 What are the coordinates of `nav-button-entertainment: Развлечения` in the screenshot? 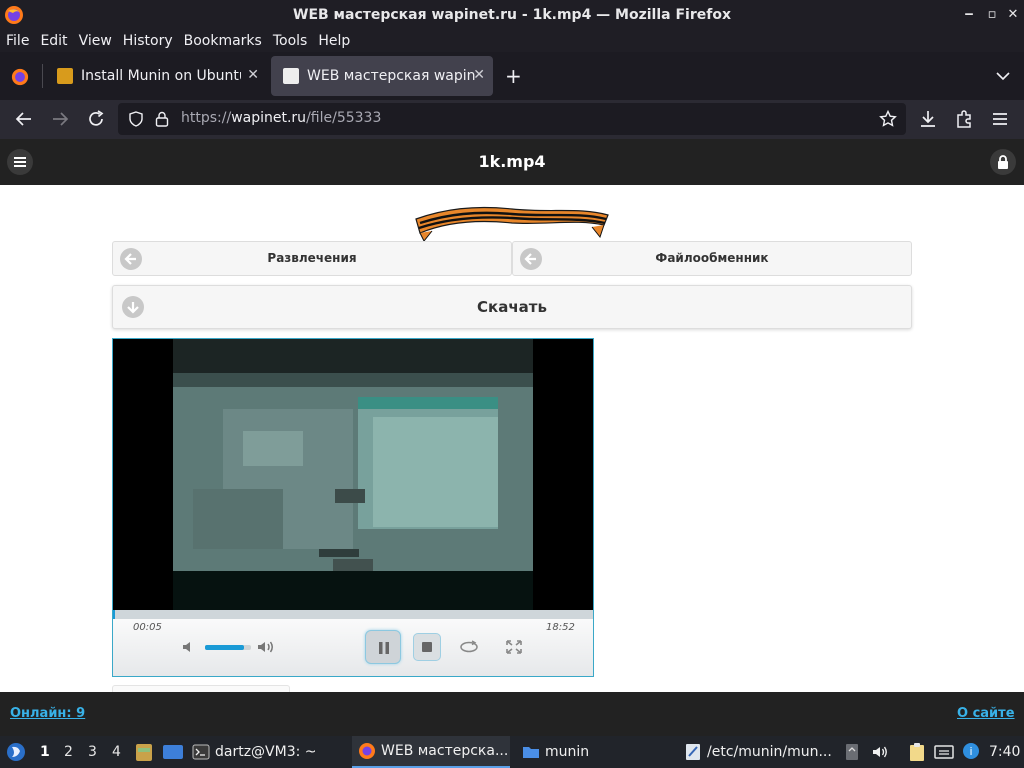 It's located at (312, 258).